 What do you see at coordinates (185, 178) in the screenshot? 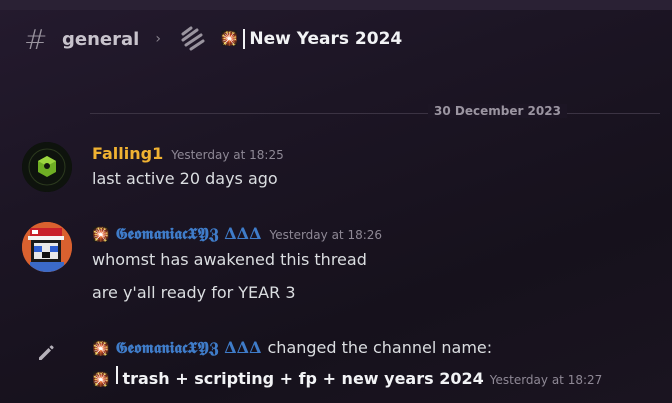
I see `message-text: last active 20 days ago` at bounding box center [185, 178].